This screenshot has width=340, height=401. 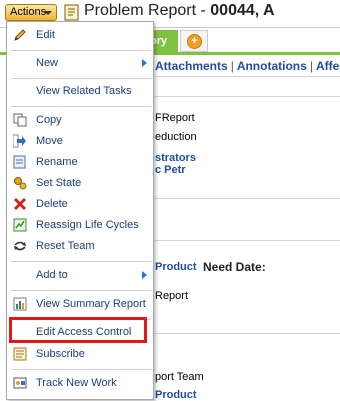 I want to click on bg-value-report: Report, so click(x=172, y=296).